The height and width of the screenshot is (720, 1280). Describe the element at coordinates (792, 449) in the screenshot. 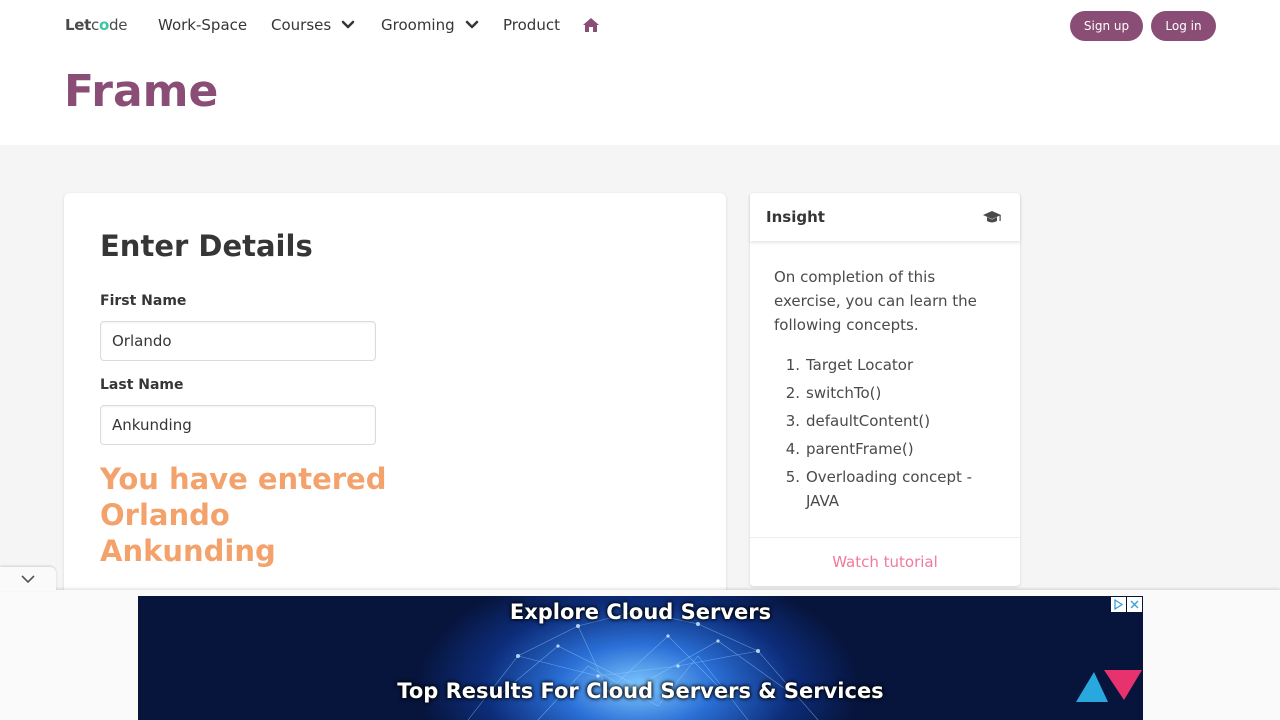

I see `list-number: 4.` at that location.